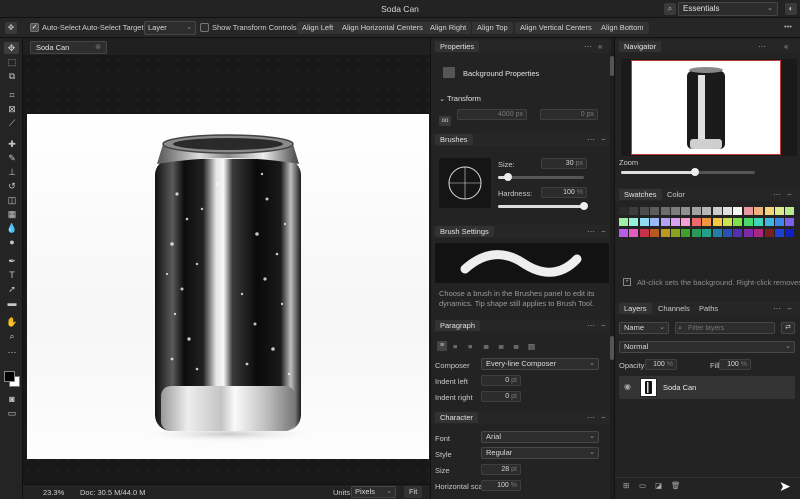 This screenshot has height=499, width=800. I want to click on x-field: 0 px, so click(569, 114).